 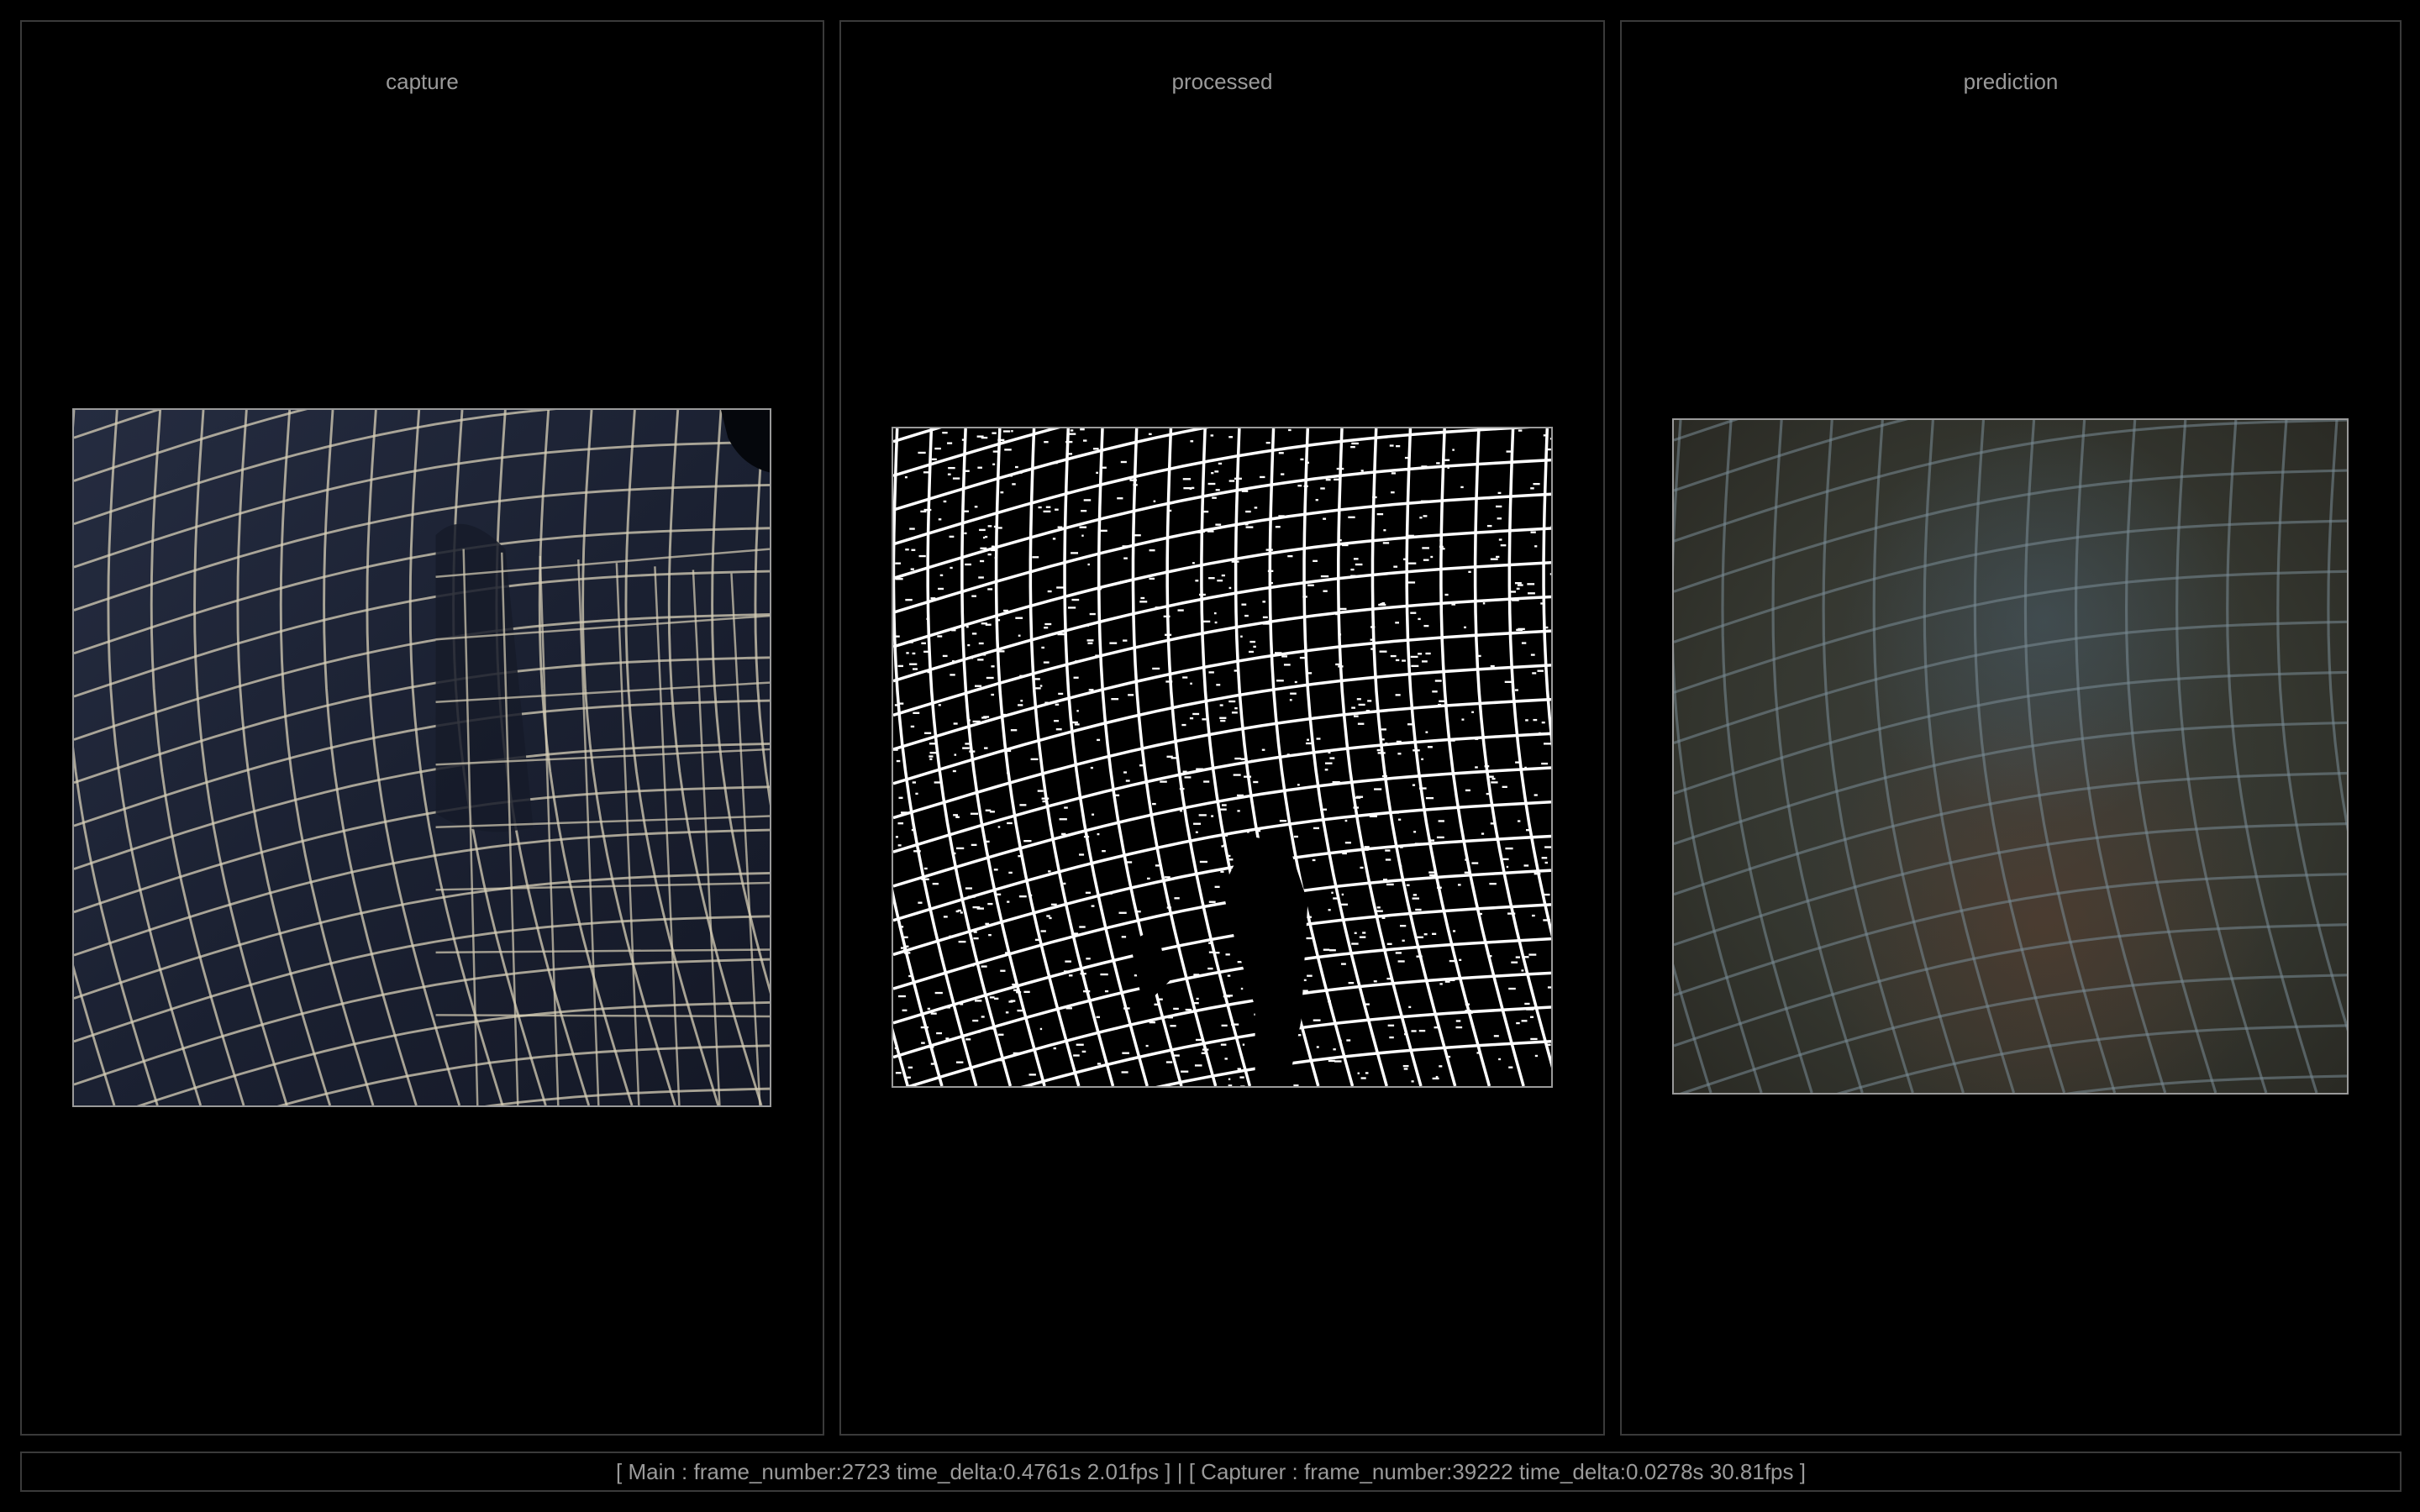 What do you see at coordinates (1222, 81) in the screenshot?
I see `processed-panel-title: processed` at bounding box center [1222, 81].